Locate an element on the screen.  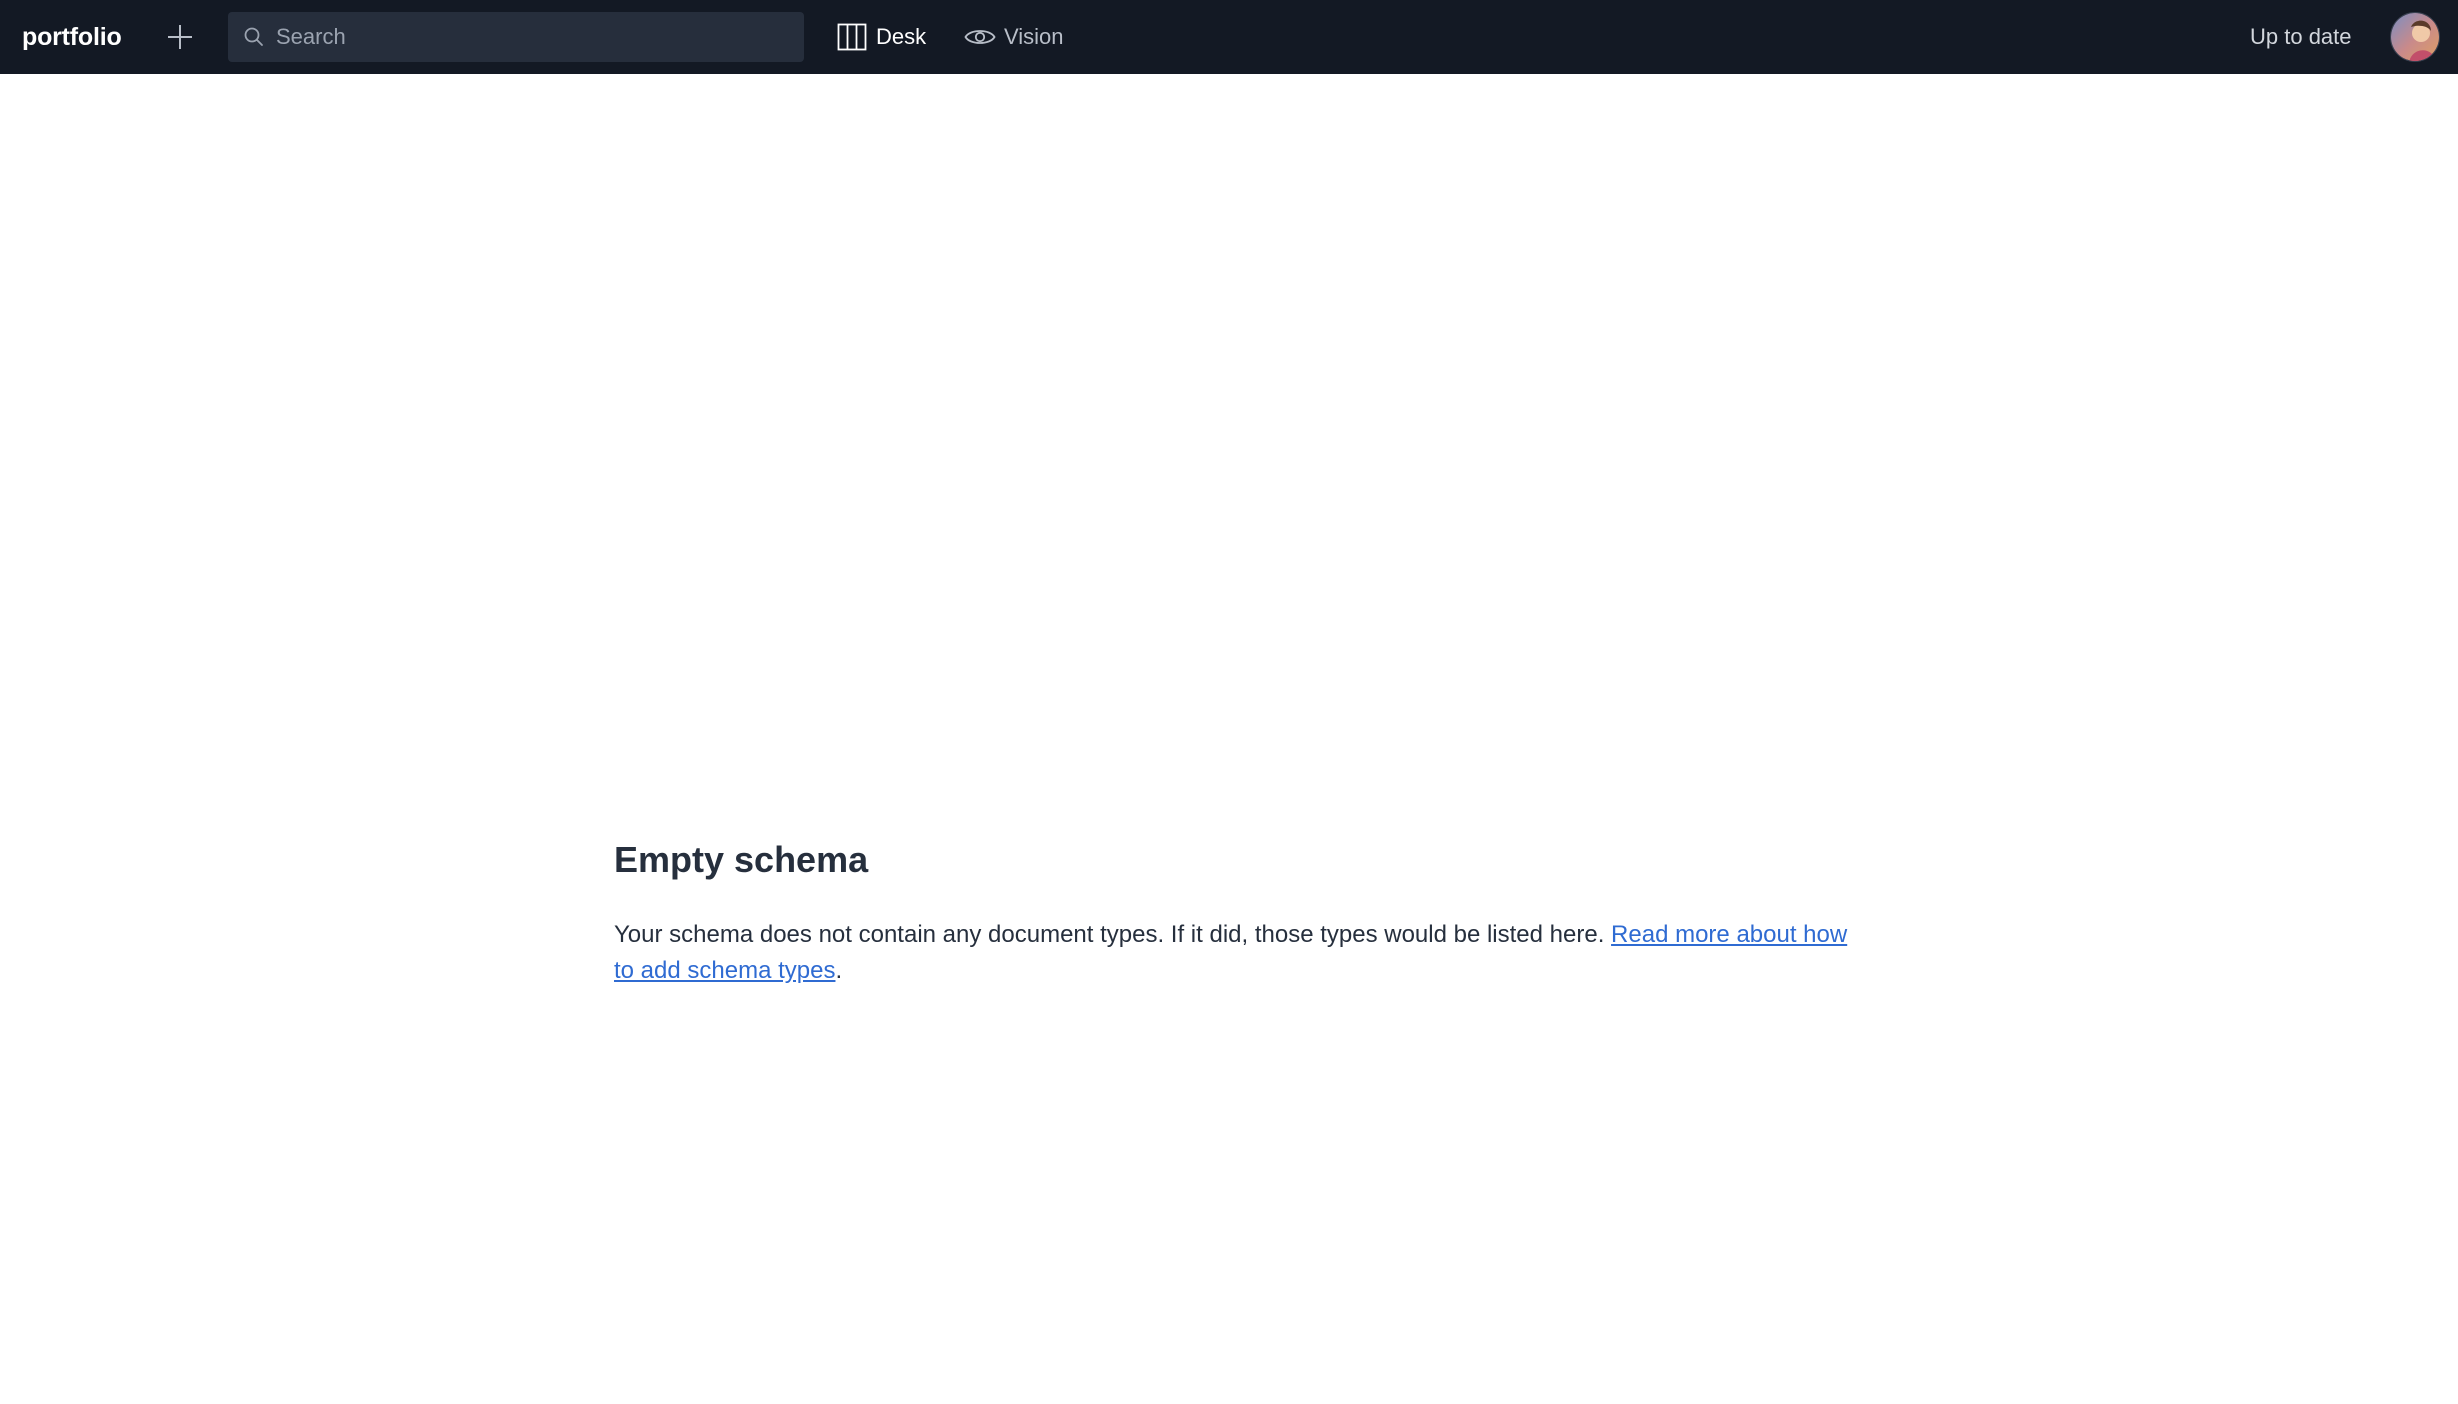
sync-status: Up to date is located at coordinates (2301, 36).